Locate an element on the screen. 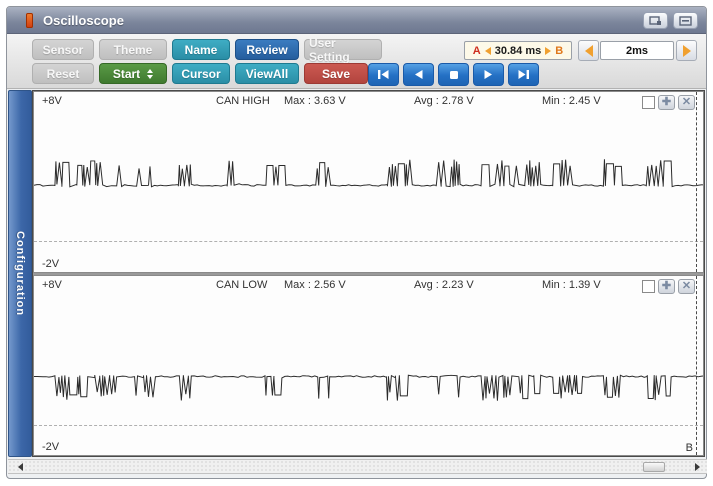 This screenshot has width=713, height=486. scroll-left-button is located at coordinates (20, 467).